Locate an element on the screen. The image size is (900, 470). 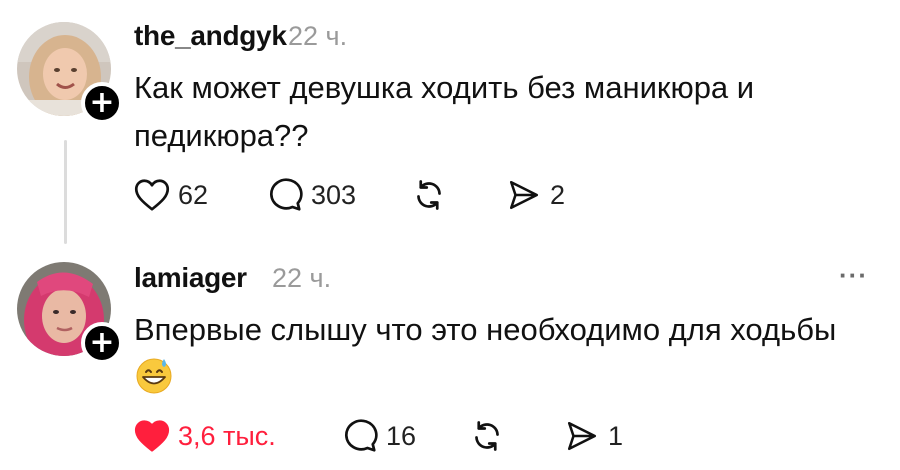
username: lamiager is located at coordinates (190, 278).